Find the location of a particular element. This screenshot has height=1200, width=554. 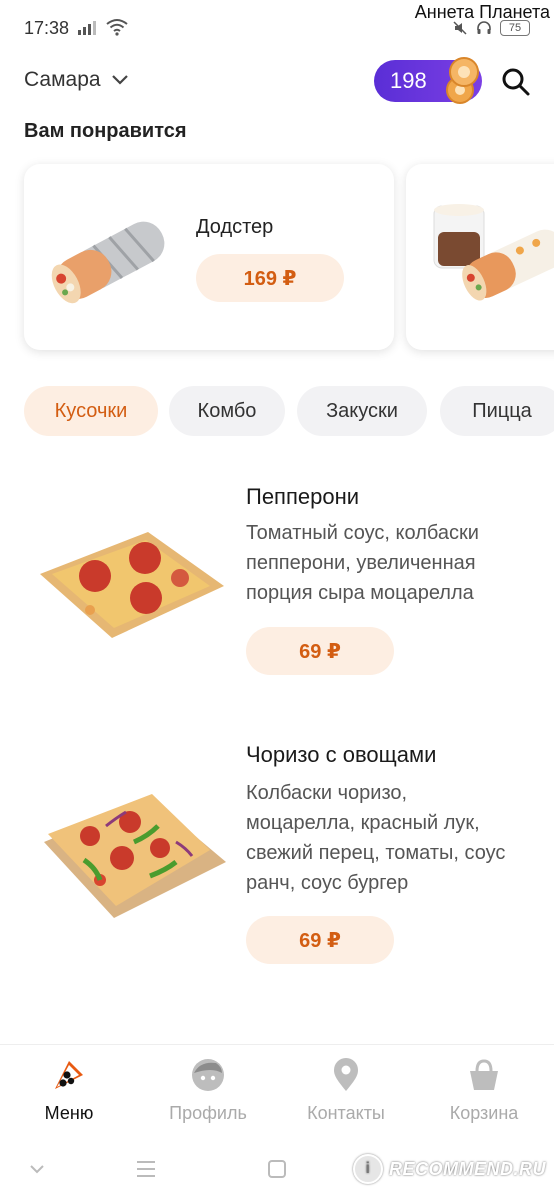

dodo-coins-badge: 198 is located at coordinates (428, 80).